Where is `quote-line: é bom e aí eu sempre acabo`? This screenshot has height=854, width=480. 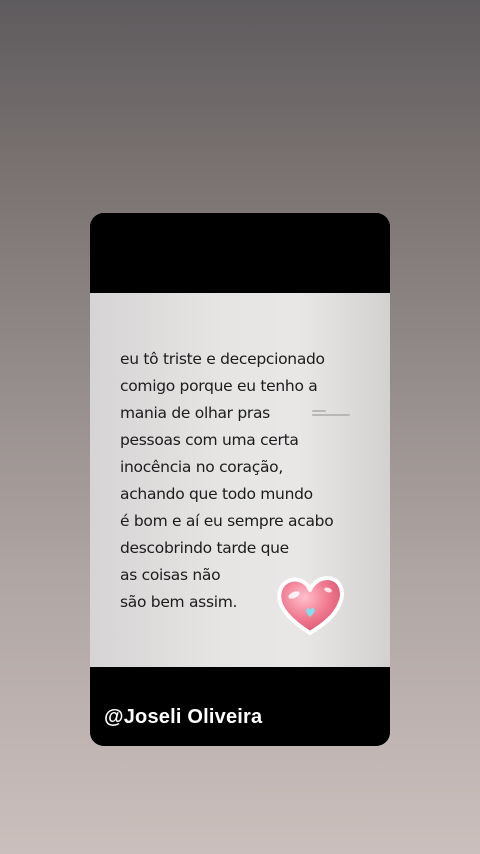 quote-line: é bom e aí eu sempre acabo is located at coordinates (227, 521).